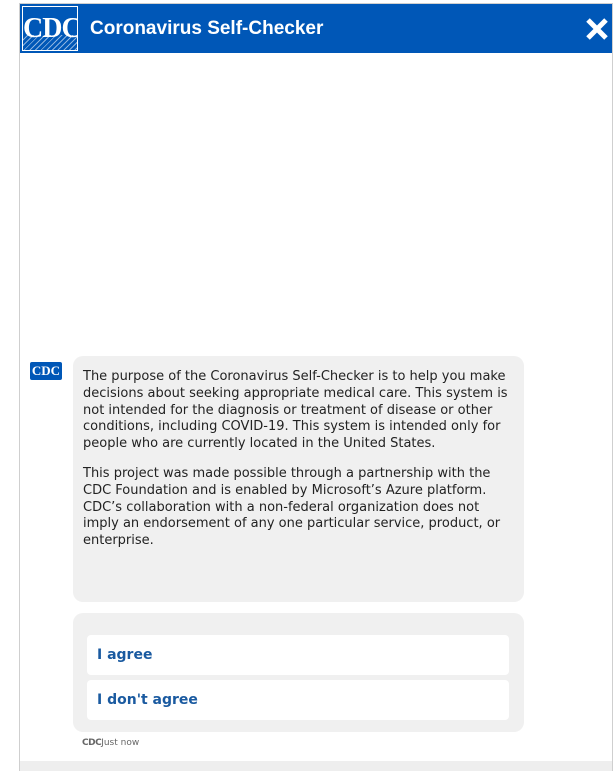  I want to click on close-icon, so click(597, 29).